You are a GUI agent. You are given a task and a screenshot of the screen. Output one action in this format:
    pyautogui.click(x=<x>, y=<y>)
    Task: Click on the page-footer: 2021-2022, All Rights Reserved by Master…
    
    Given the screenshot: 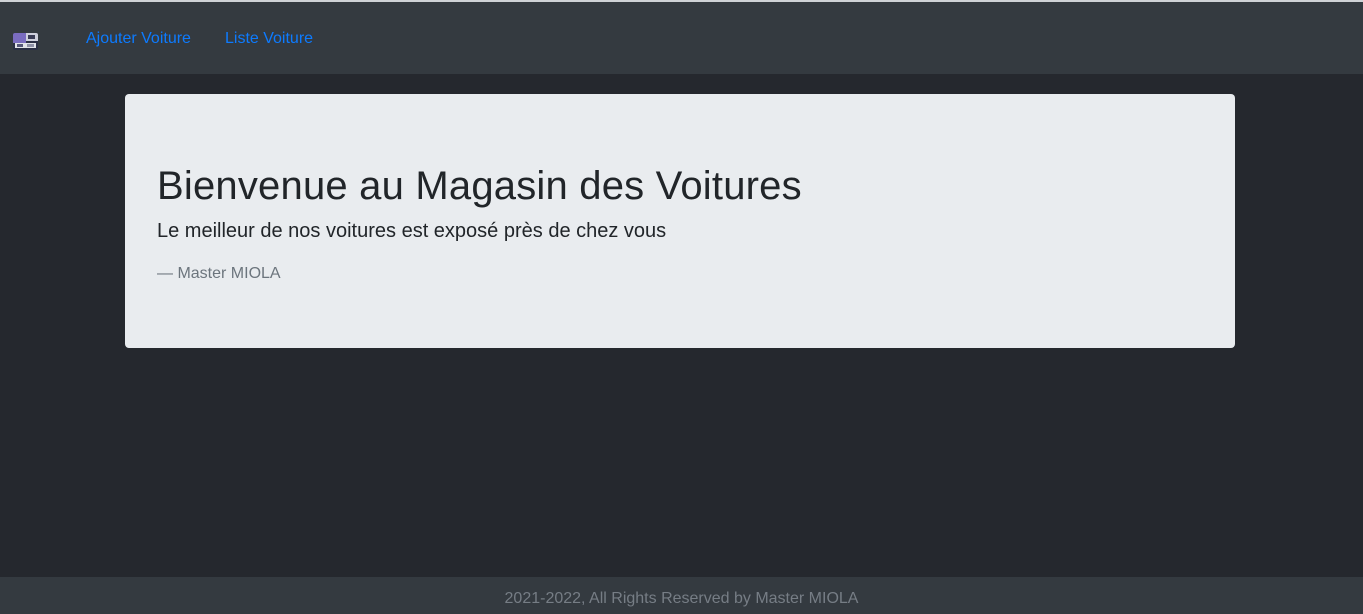 What is the action you would take?
    pyautogui.click(x=681, y=595)
    